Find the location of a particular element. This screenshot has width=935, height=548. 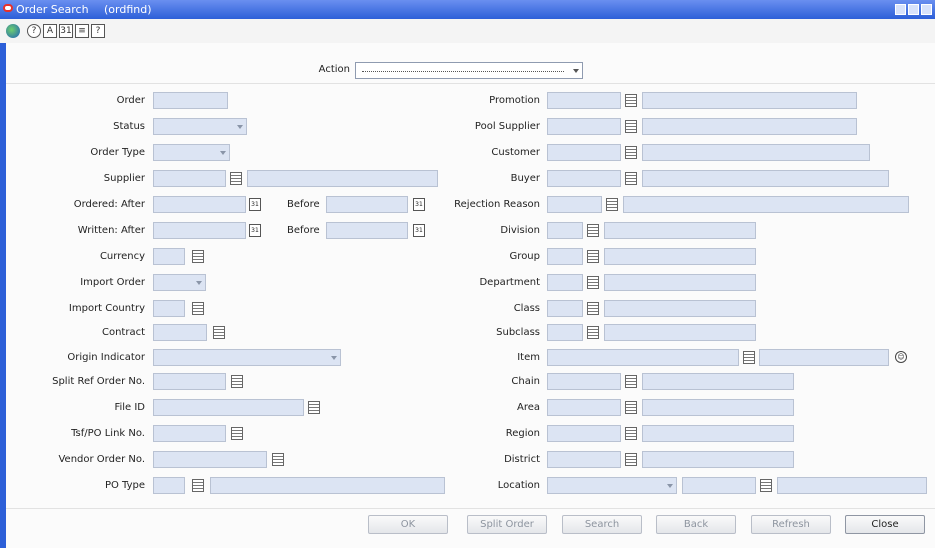

contract-input is located at coordinates (180, 332).